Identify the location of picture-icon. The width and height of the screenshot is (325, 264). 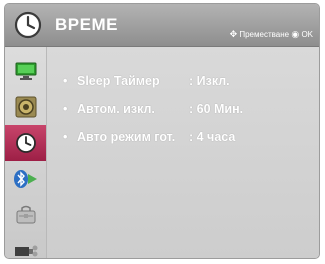
(25, 71).